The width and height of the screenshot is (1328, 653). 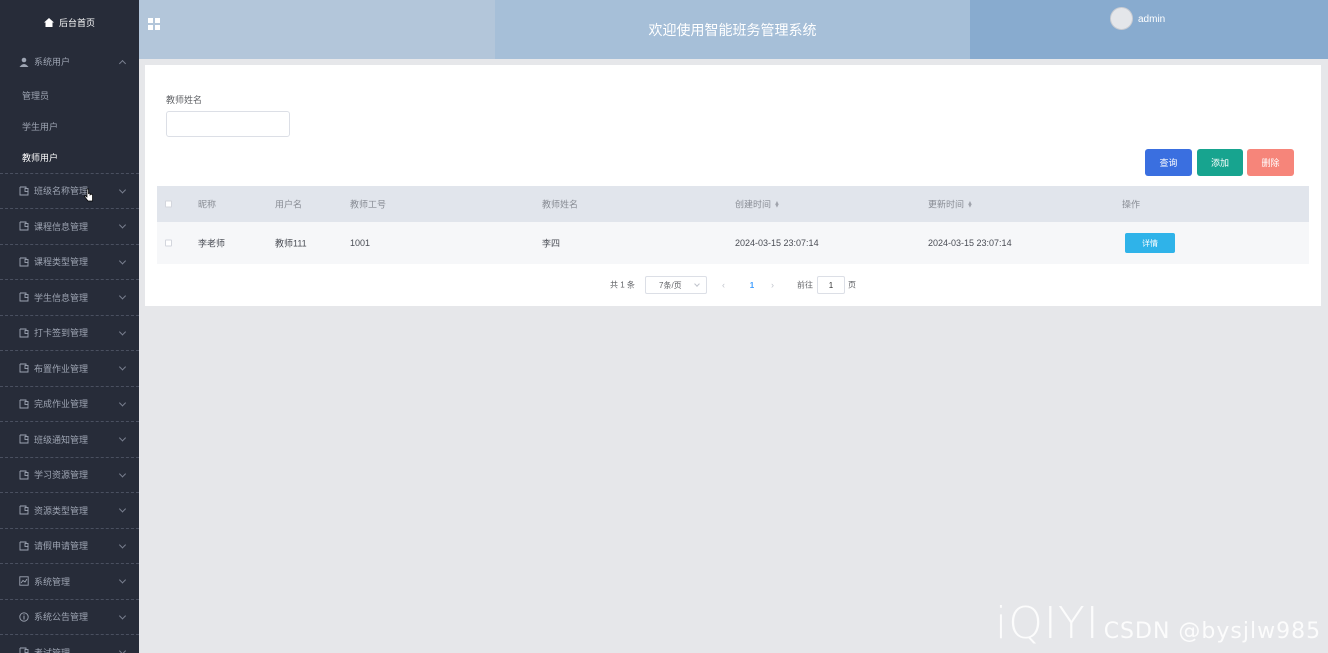 I want to click on pagination: 共 1 条 7条/页 ‹ 1 › 前往 1 页, so click(x=733, y=285).